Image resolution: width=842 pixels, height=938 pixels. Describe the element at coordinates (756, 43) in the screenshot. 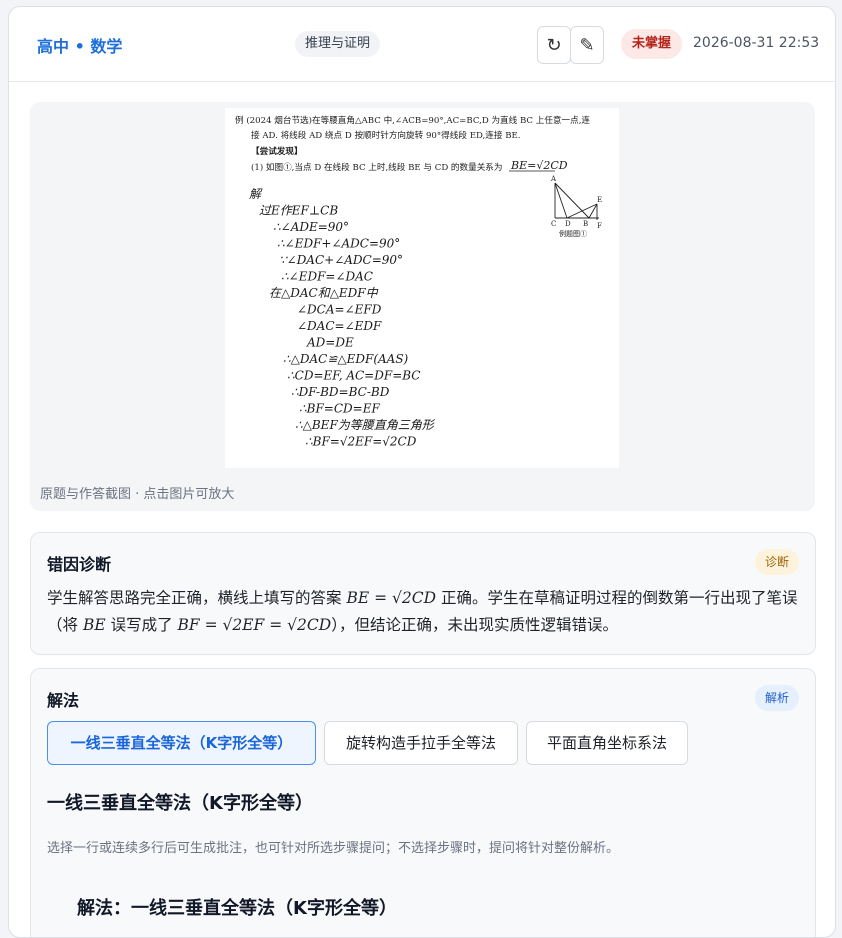

I see `timestamp: 2026-08-31 22:53` at that location.